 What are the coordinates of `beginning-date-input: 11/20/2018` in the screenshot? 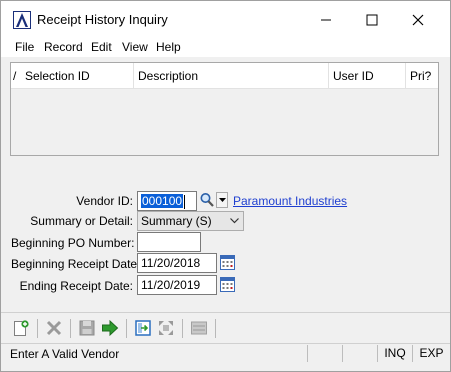 It's located at (177, 263).